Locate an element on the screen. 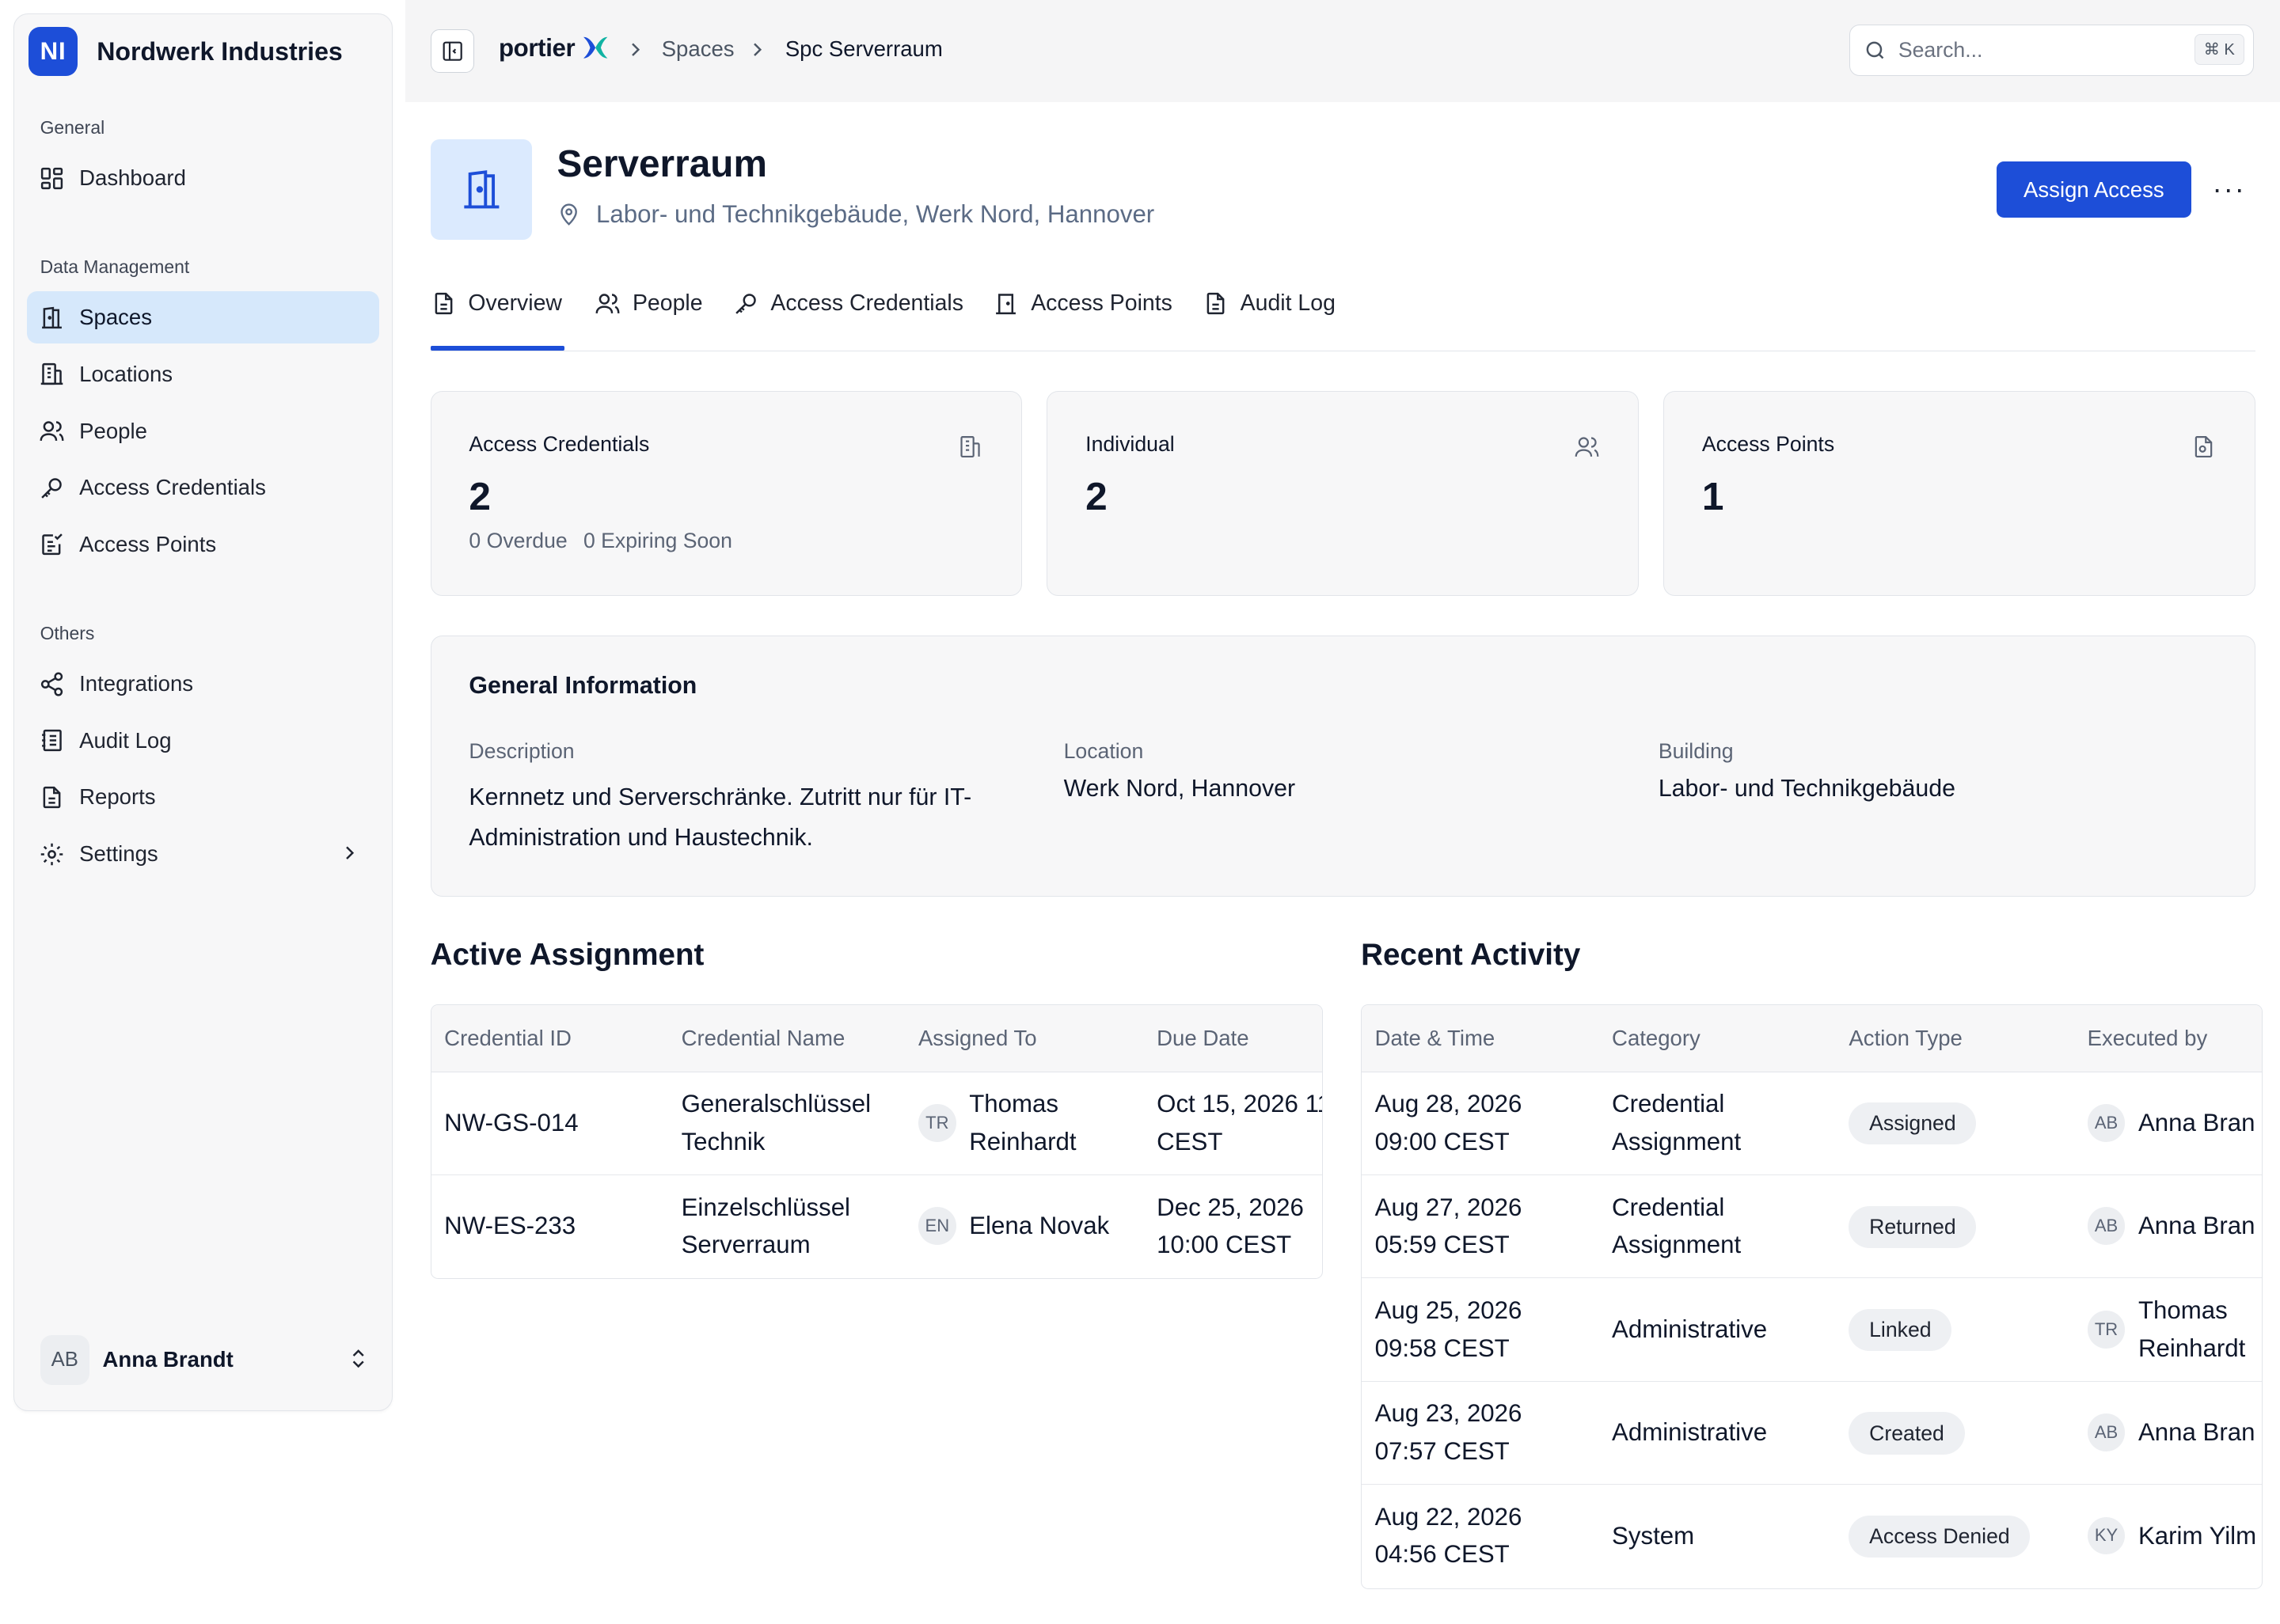 The image size is (2280, 1624). info-location: Location Werk Nord, Hannover is located at coordinates (1179, 774).